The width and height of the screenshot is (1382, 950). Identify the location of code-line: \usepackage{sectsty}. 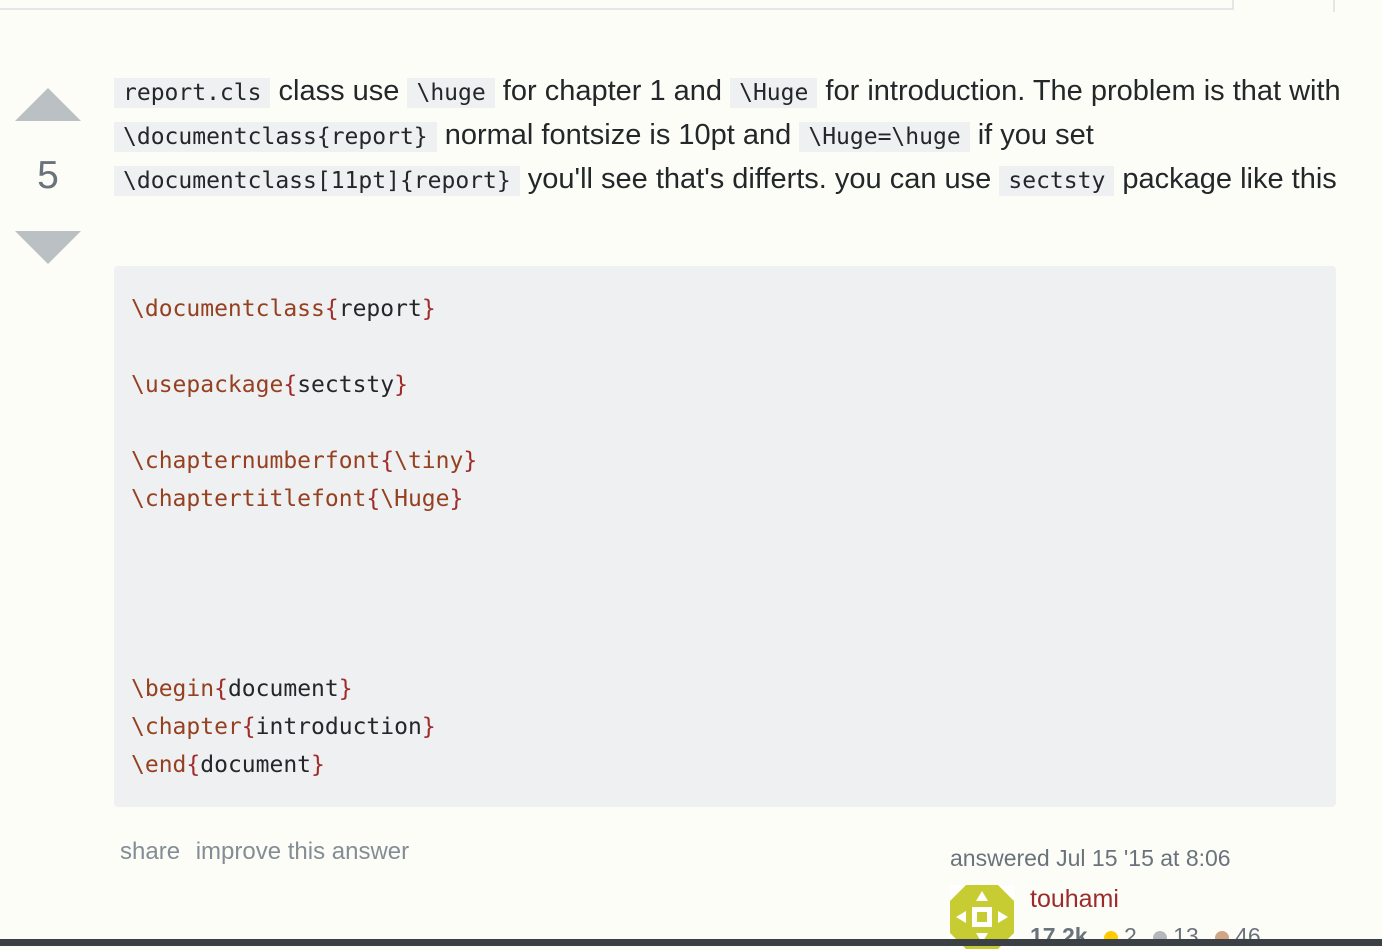
(725, 385).